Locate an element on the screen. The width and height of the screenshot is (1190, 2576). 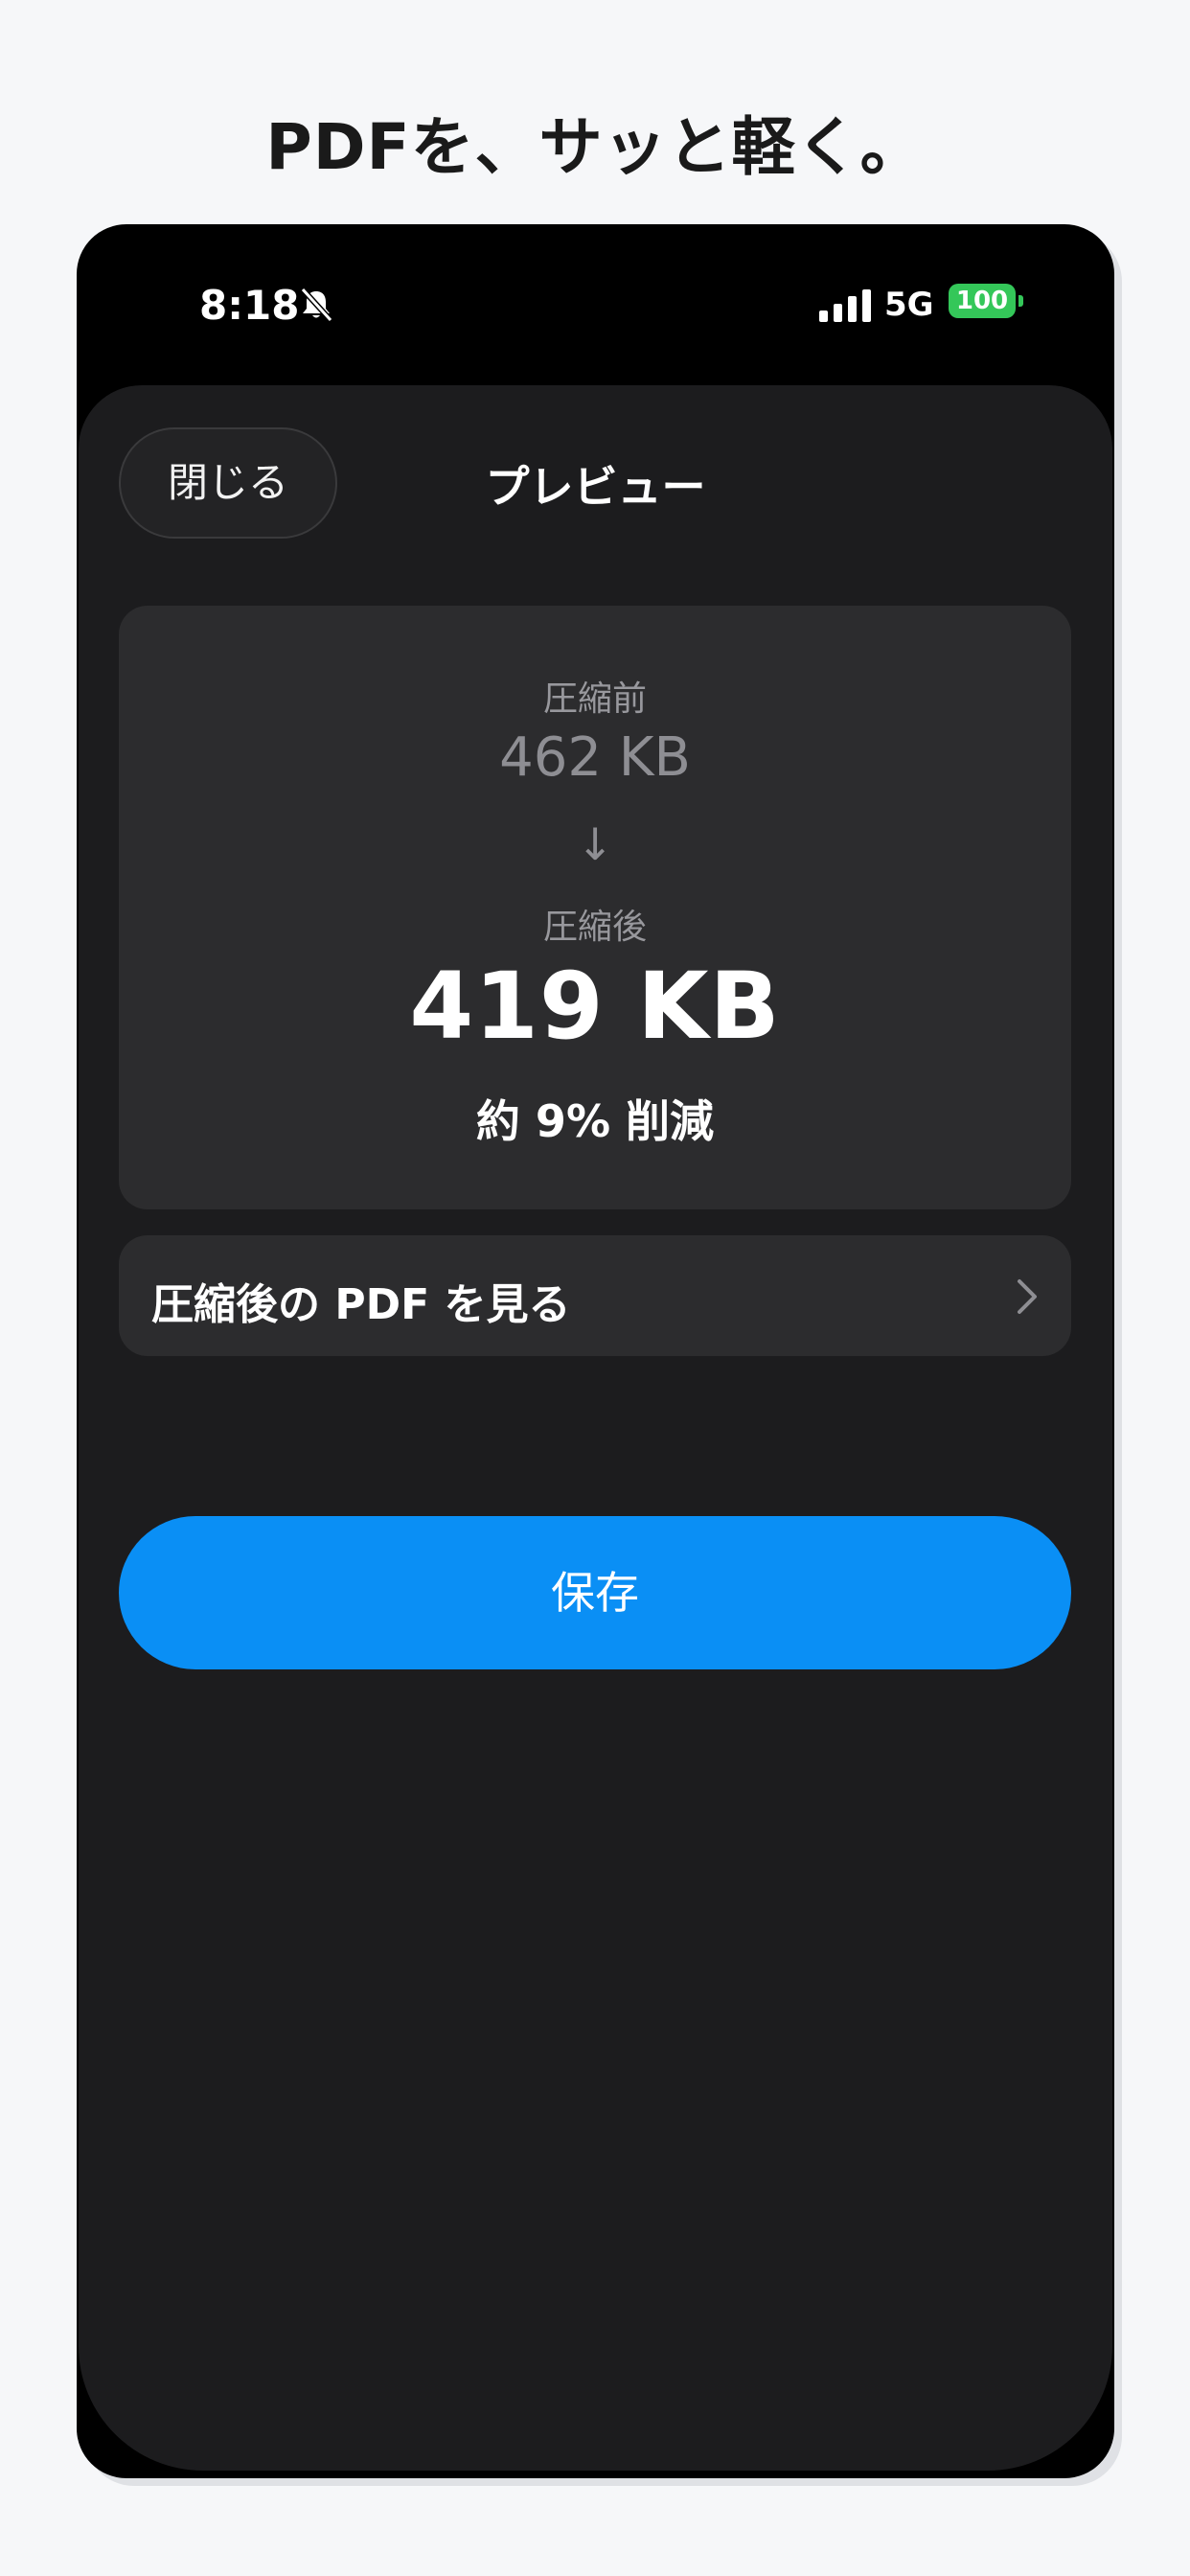
battery-tip is located at coordinates (1020, 301).